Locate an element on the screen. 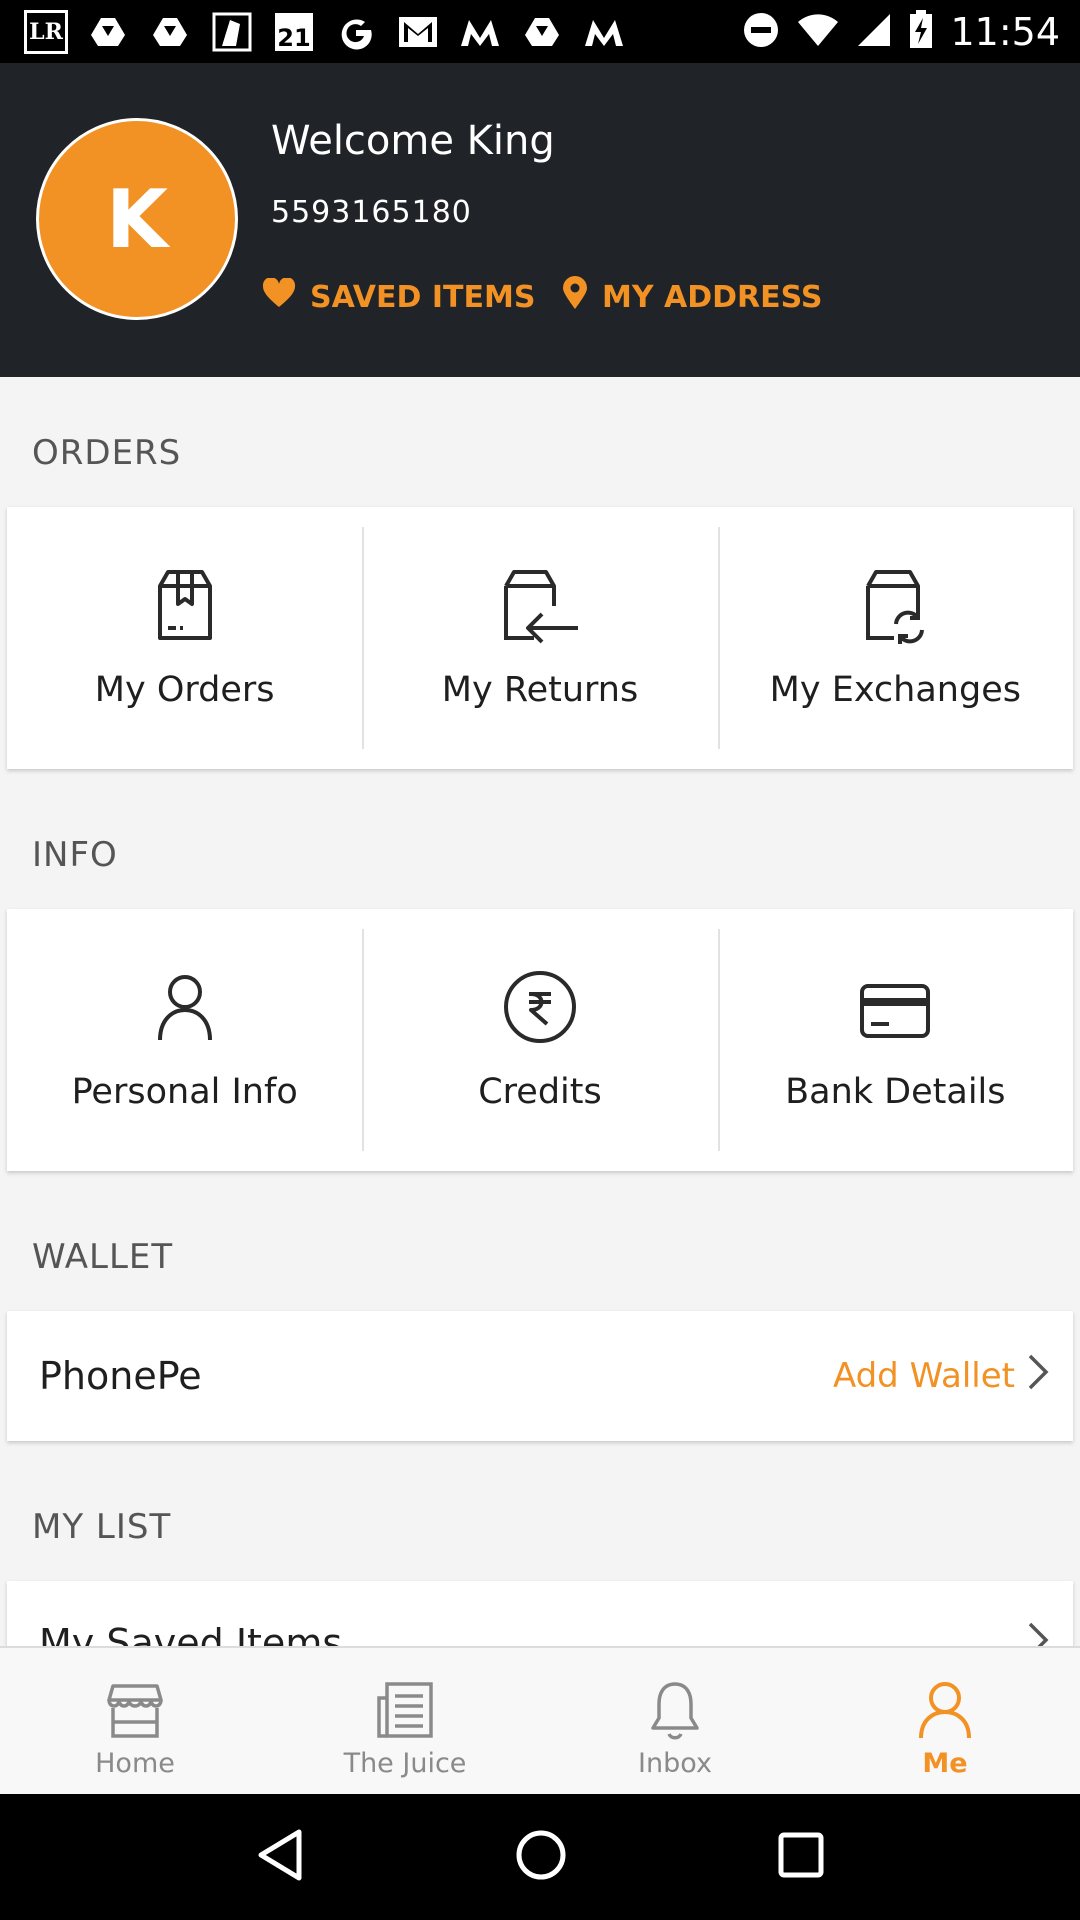 The image size is (1080, 1920). recents-icon is located at coordinates (801, 1857).